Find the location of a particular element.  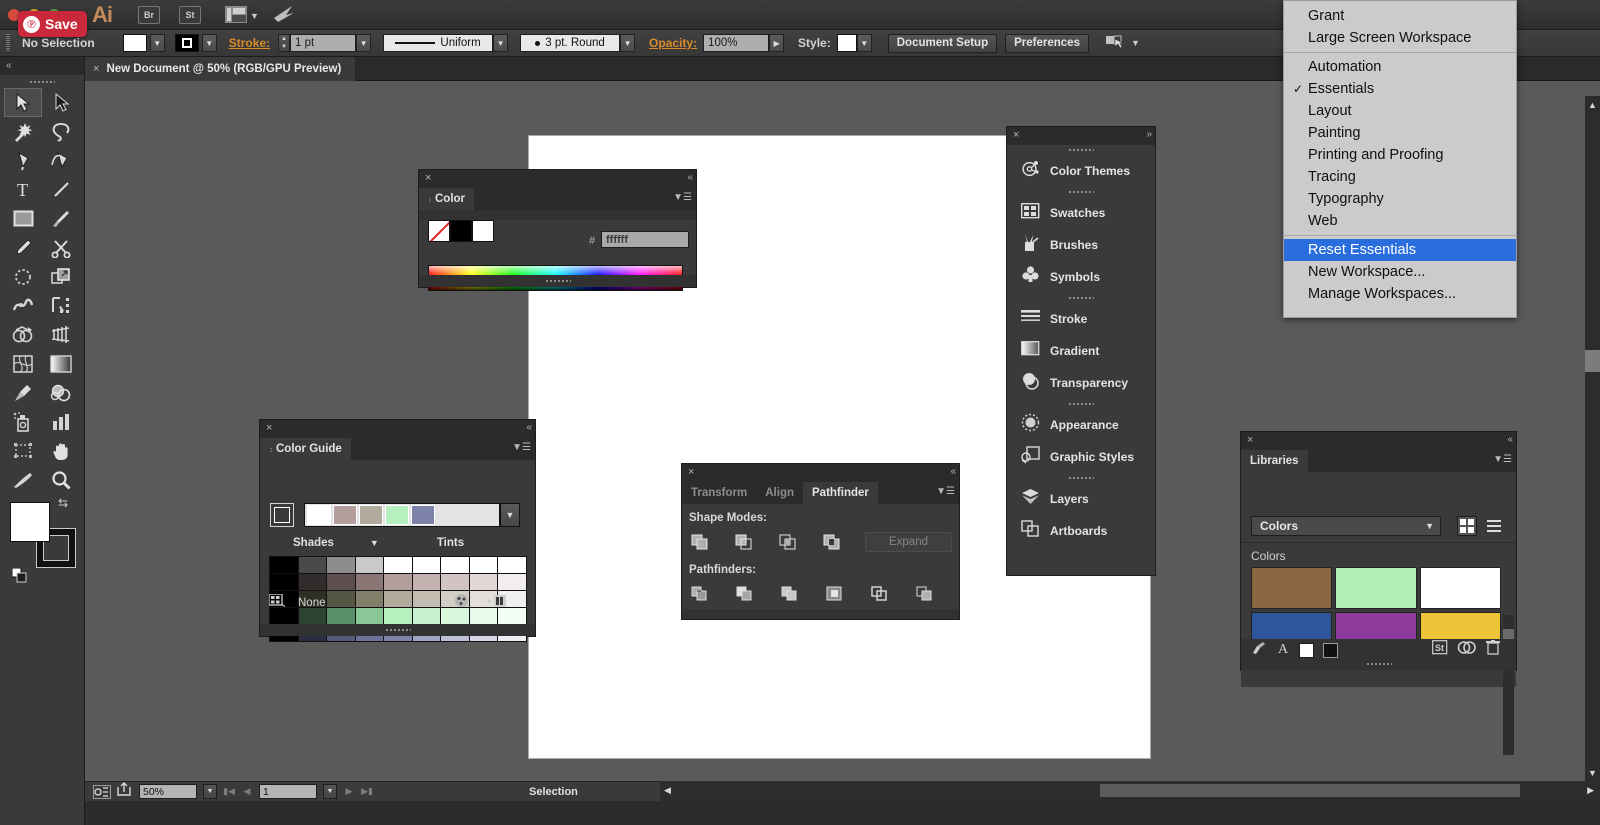

tab-color: ↕ Color is located at coordinates (447, 199).